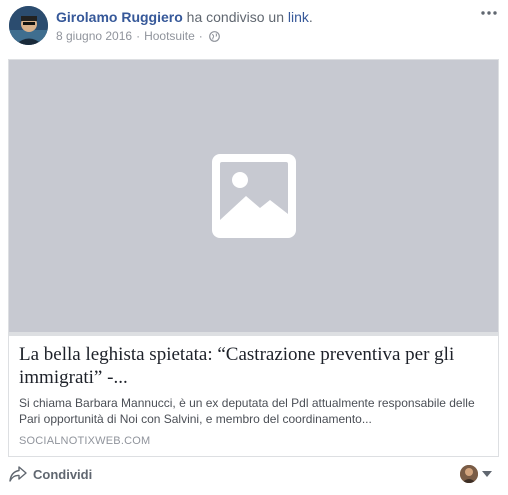  What do you see at coordinates (85, 441) in the screenshot?
I see `preview-domain: SOCIALNOTIXWEB.COM` at bounding box center [85, 441].